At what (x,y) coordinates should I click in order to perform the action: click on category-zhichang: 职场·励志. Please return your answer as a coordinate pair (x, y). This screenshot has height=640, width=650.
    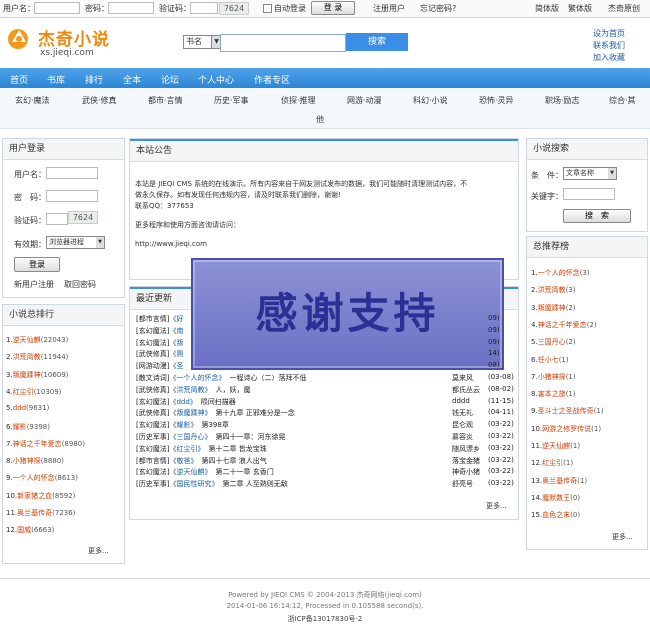
    Looking at the image, I should click on (562, 100).